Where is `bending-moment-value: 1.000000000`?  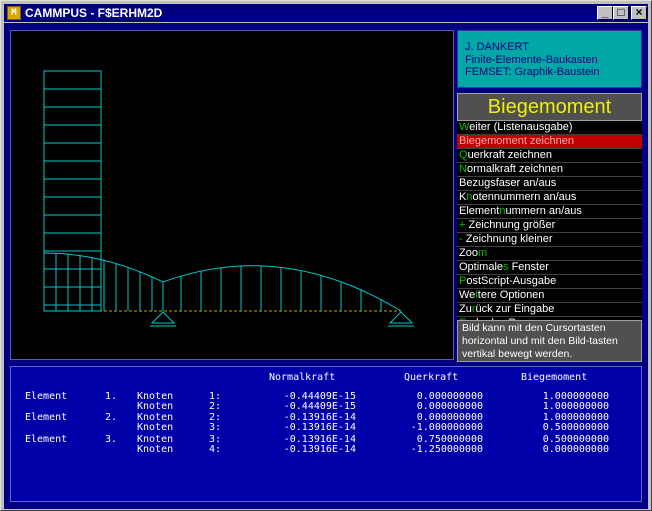
bending-moment-value: 1.000000000 is located at coordinates (575, 406).